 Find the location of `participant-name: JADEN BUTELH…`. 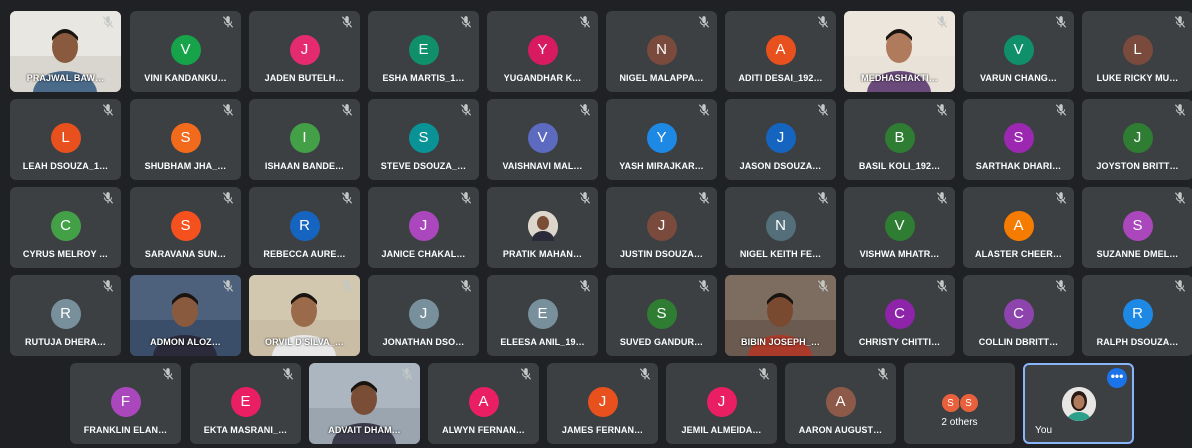

participant-name: JADEN BUTELH… is located at coordinates (304, 78).